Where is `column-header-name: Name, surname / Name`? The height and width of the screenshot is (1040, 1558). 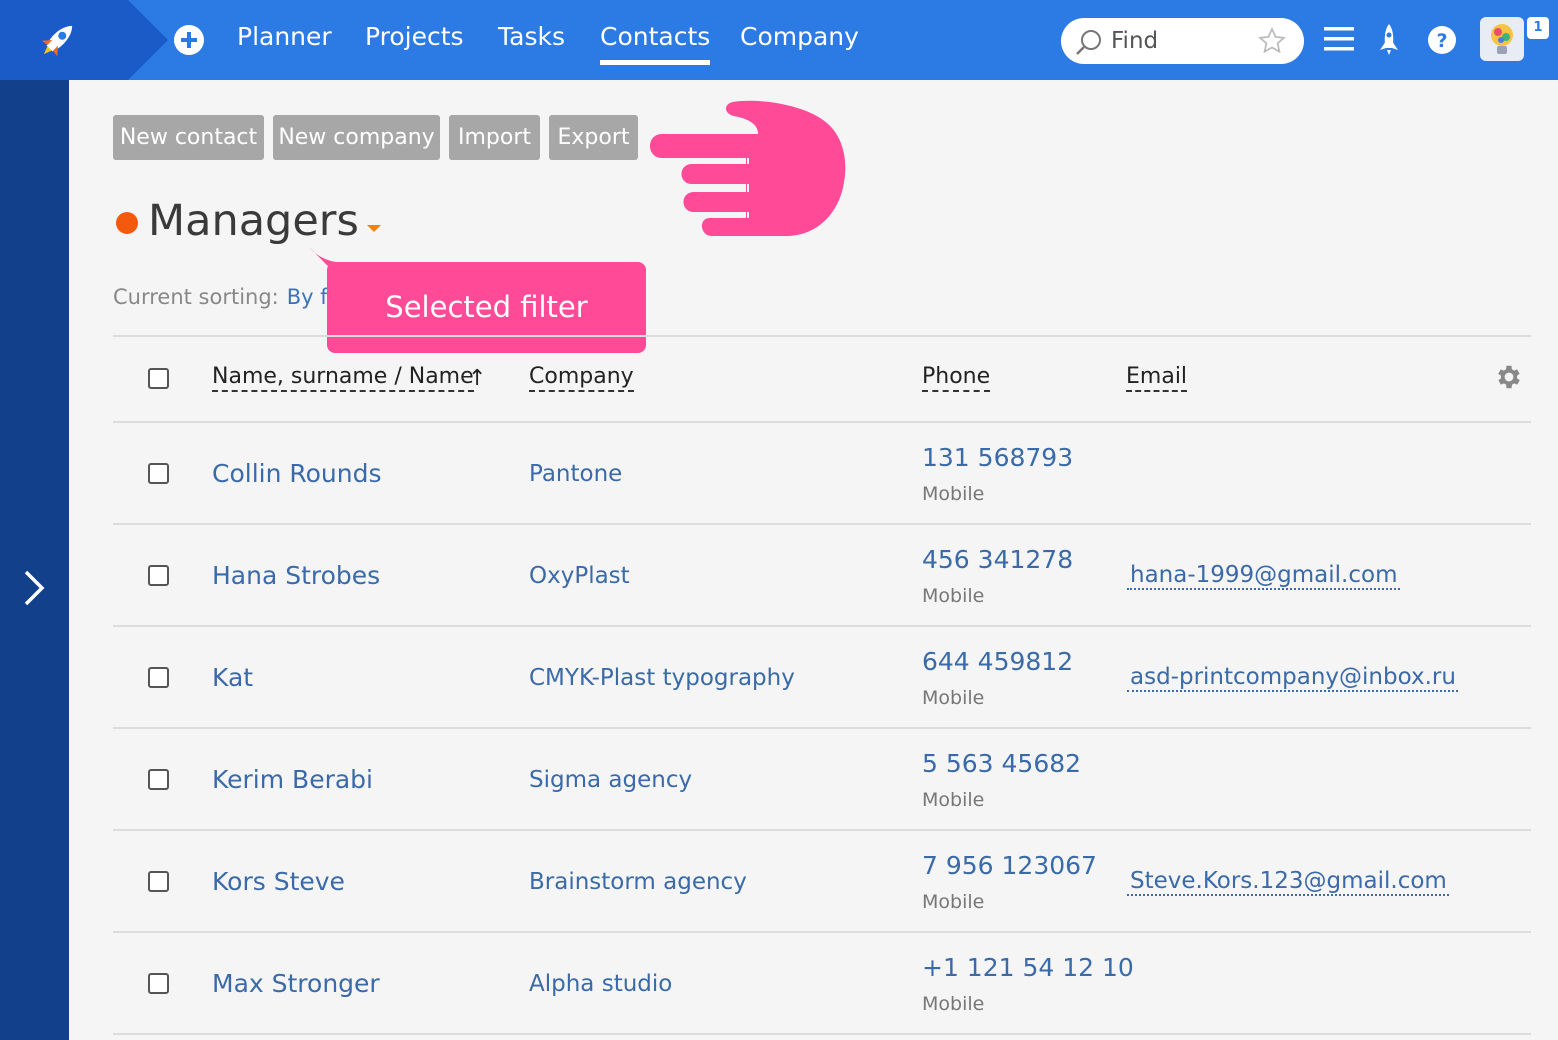
column-header-name: Name, surname / Name is located at coordinates (343, 378).